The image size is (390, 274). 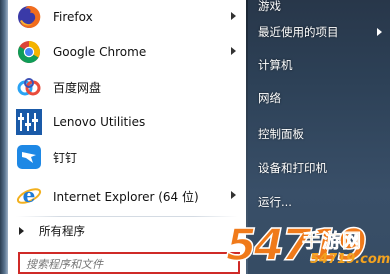 I want to click on program-firefox: Firefox, so click(x=126, y=17).